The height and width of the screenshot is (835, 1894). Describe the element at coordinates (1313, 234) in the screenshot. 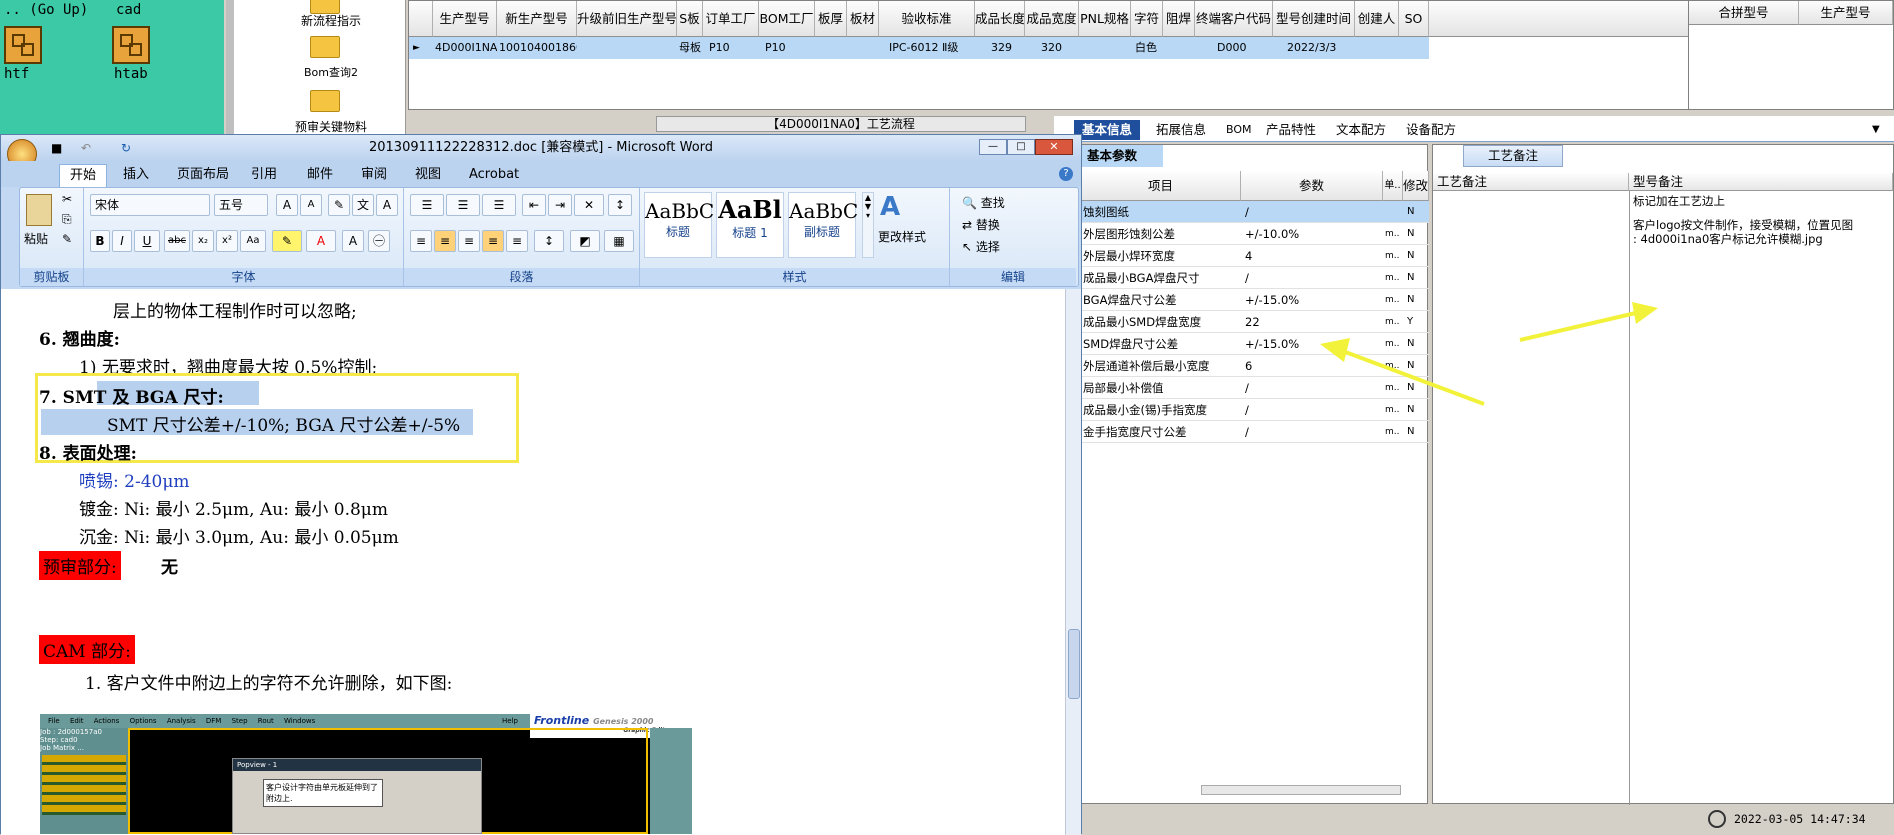

I see `cell-param: +/-10.0%` at that location.